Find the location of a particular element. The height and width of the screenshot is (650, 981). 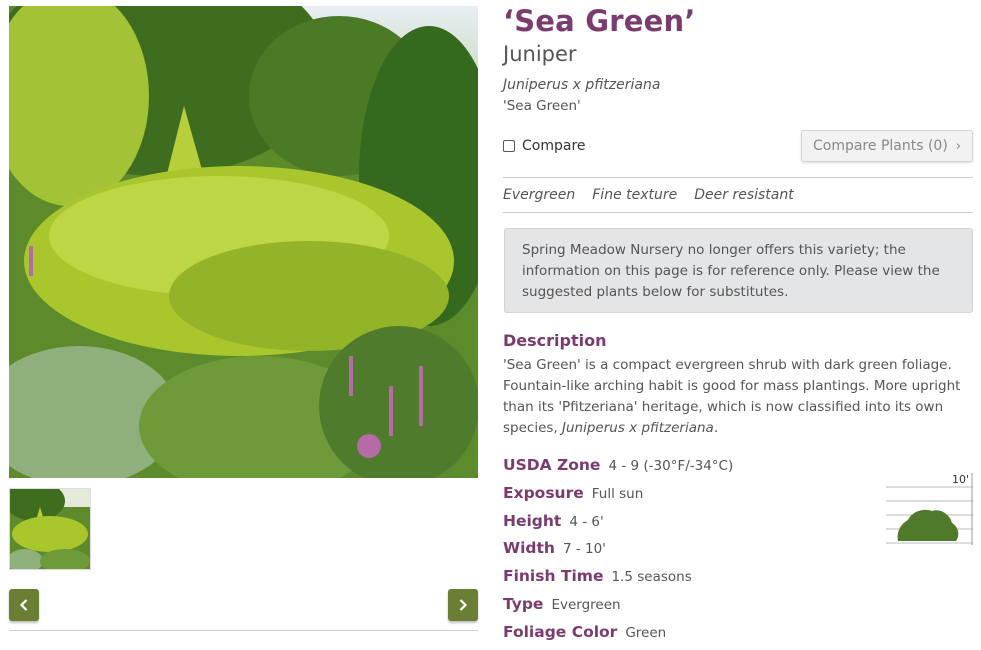

chevron-right-icon: › is located at coordinates (958, 146).